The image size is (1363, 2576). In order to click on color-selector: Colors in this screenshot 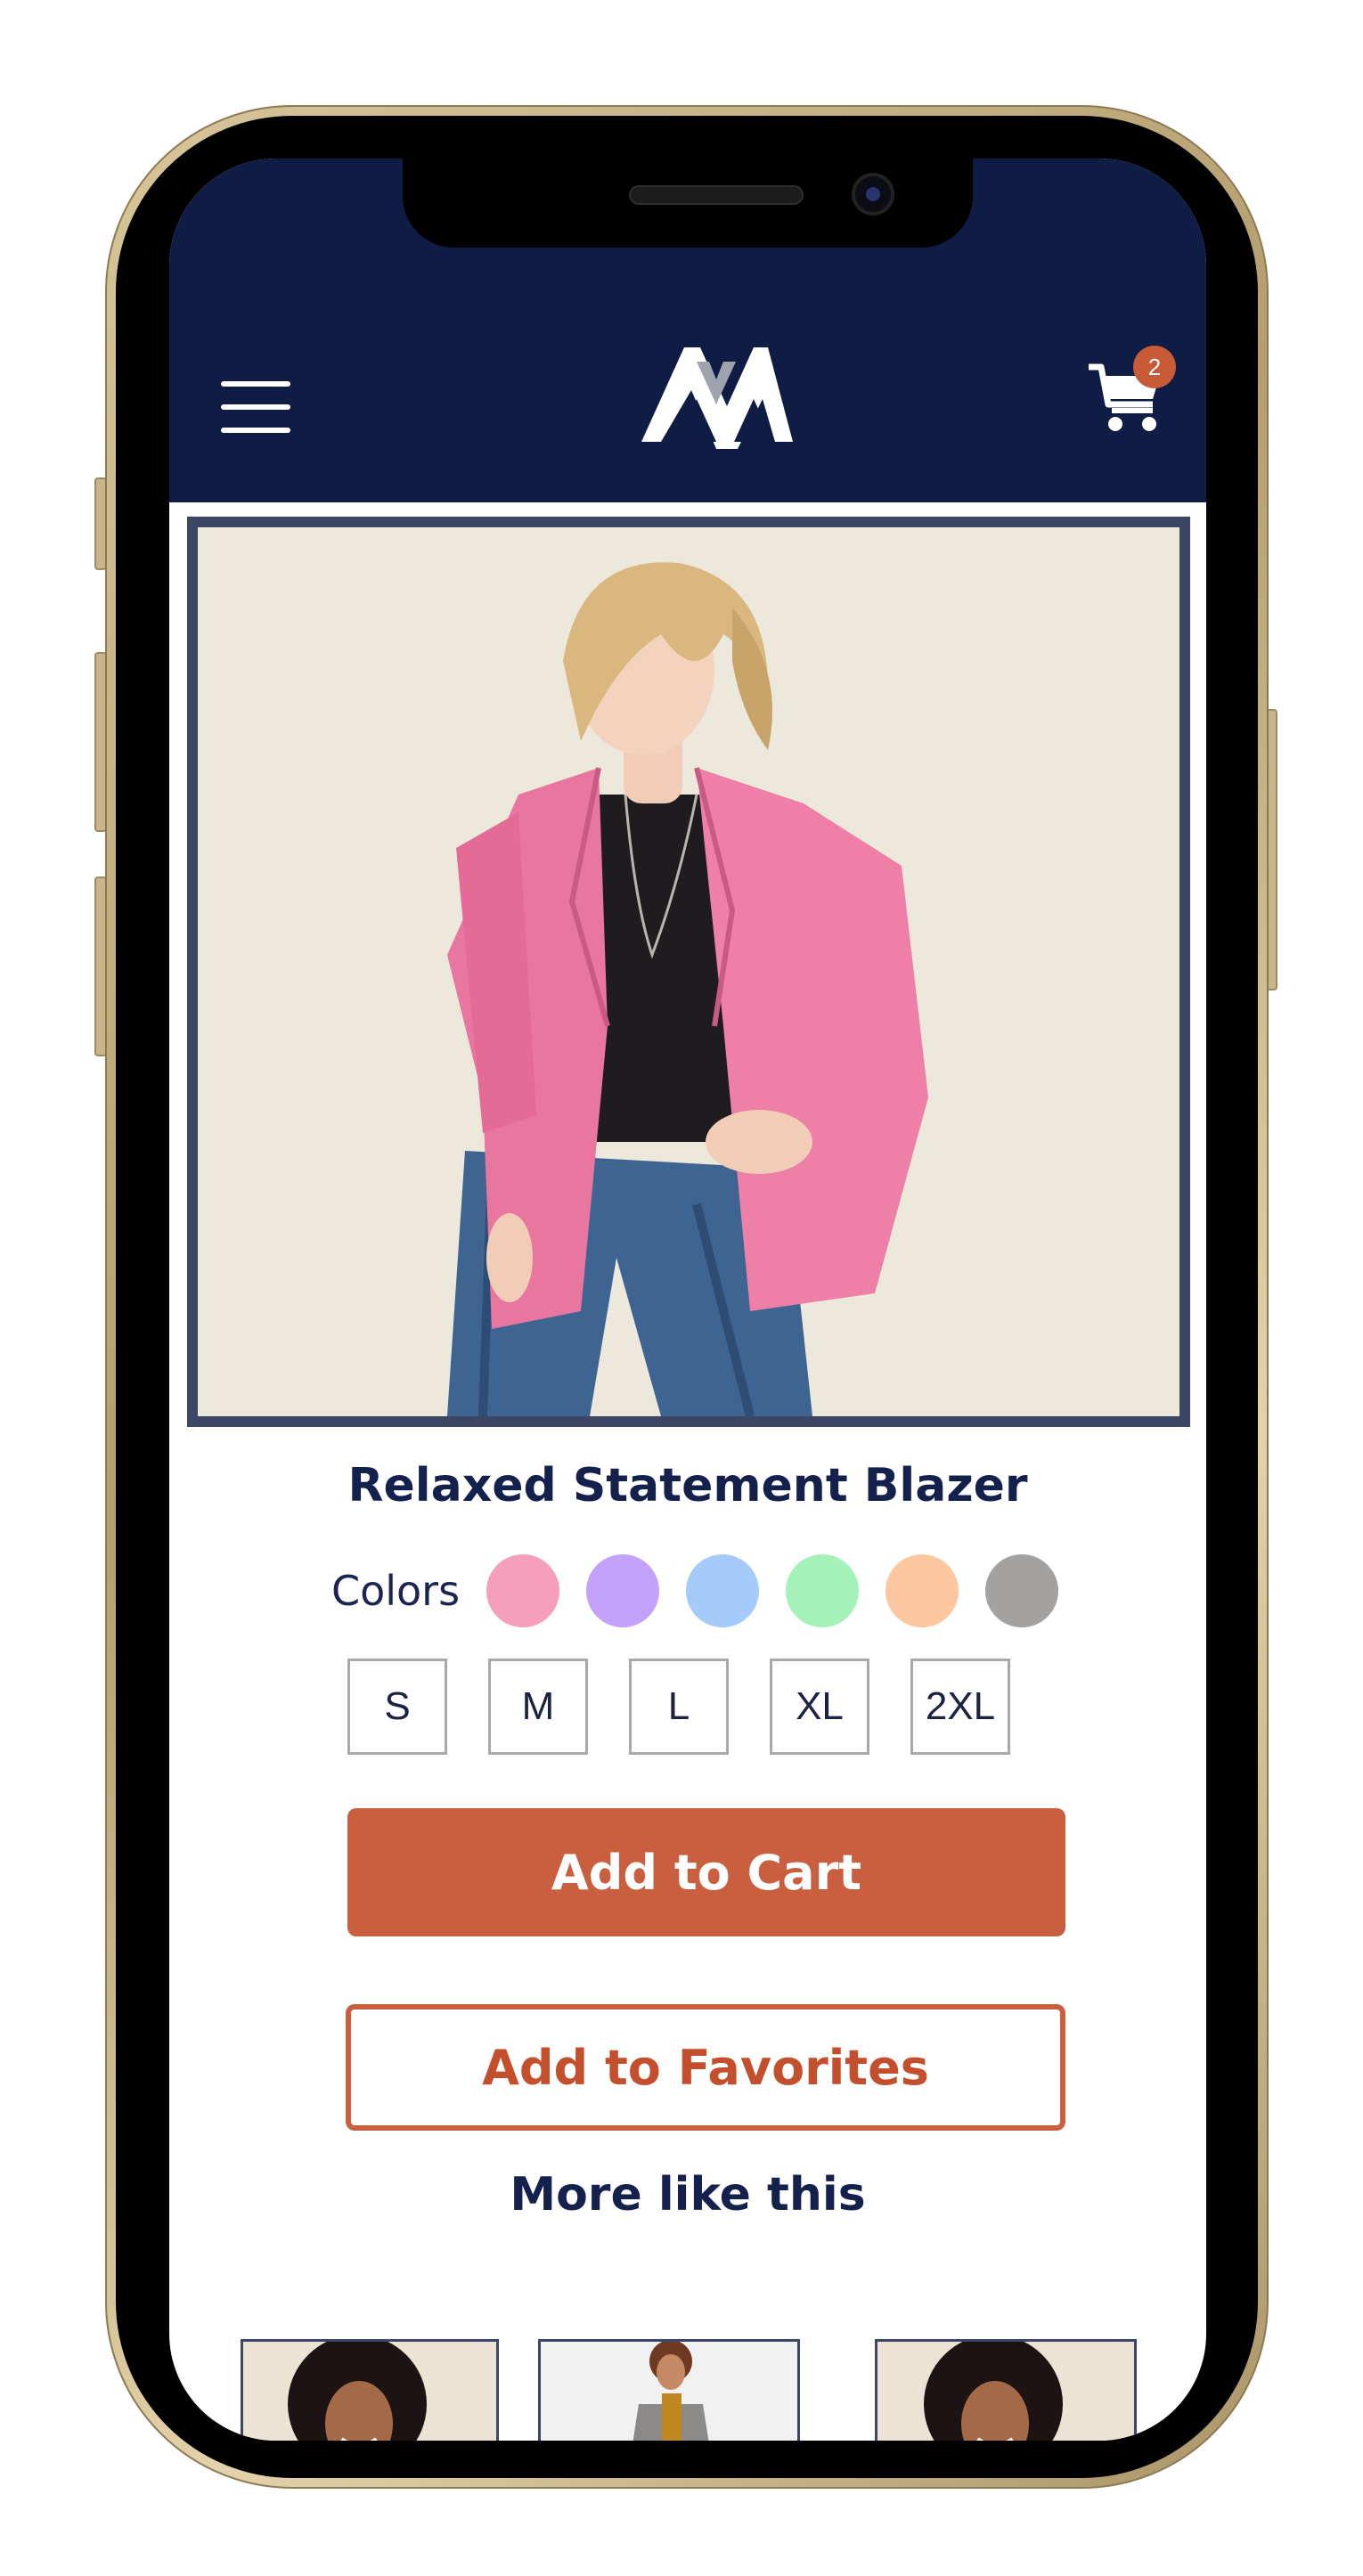, I will do `click(708, 1591)`.